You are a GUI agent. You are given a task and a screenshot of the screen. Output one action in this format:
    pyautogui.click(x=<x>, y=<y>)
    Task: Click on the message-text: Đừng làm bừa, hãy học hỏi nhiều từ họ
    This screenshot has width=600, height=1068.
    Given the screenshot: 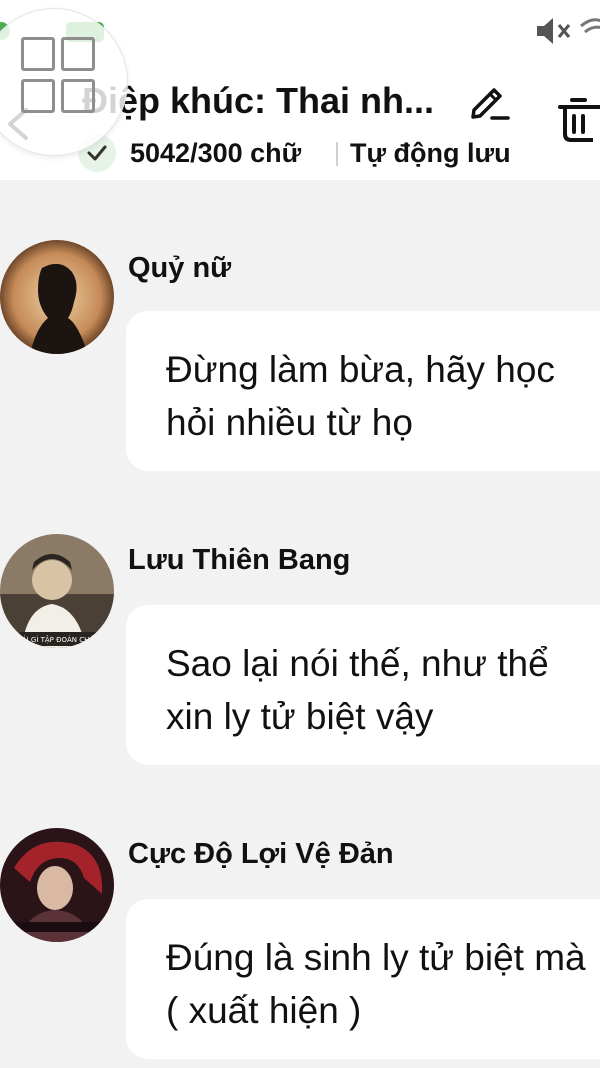 What is the action you would take?
    pyautogui.click(x=360, y=396)
    